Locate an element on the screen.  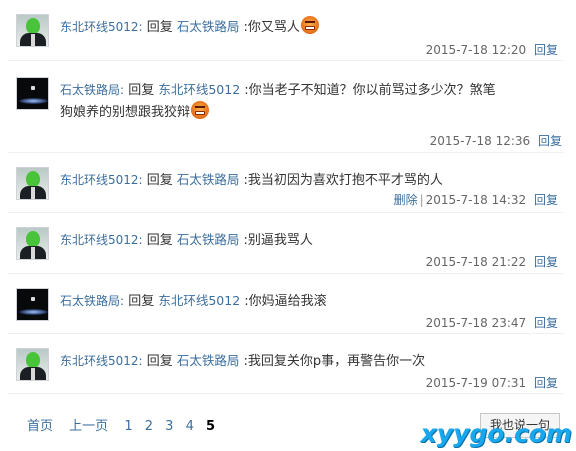
page-first-link: 首页 is located at coordinates (40, 426).